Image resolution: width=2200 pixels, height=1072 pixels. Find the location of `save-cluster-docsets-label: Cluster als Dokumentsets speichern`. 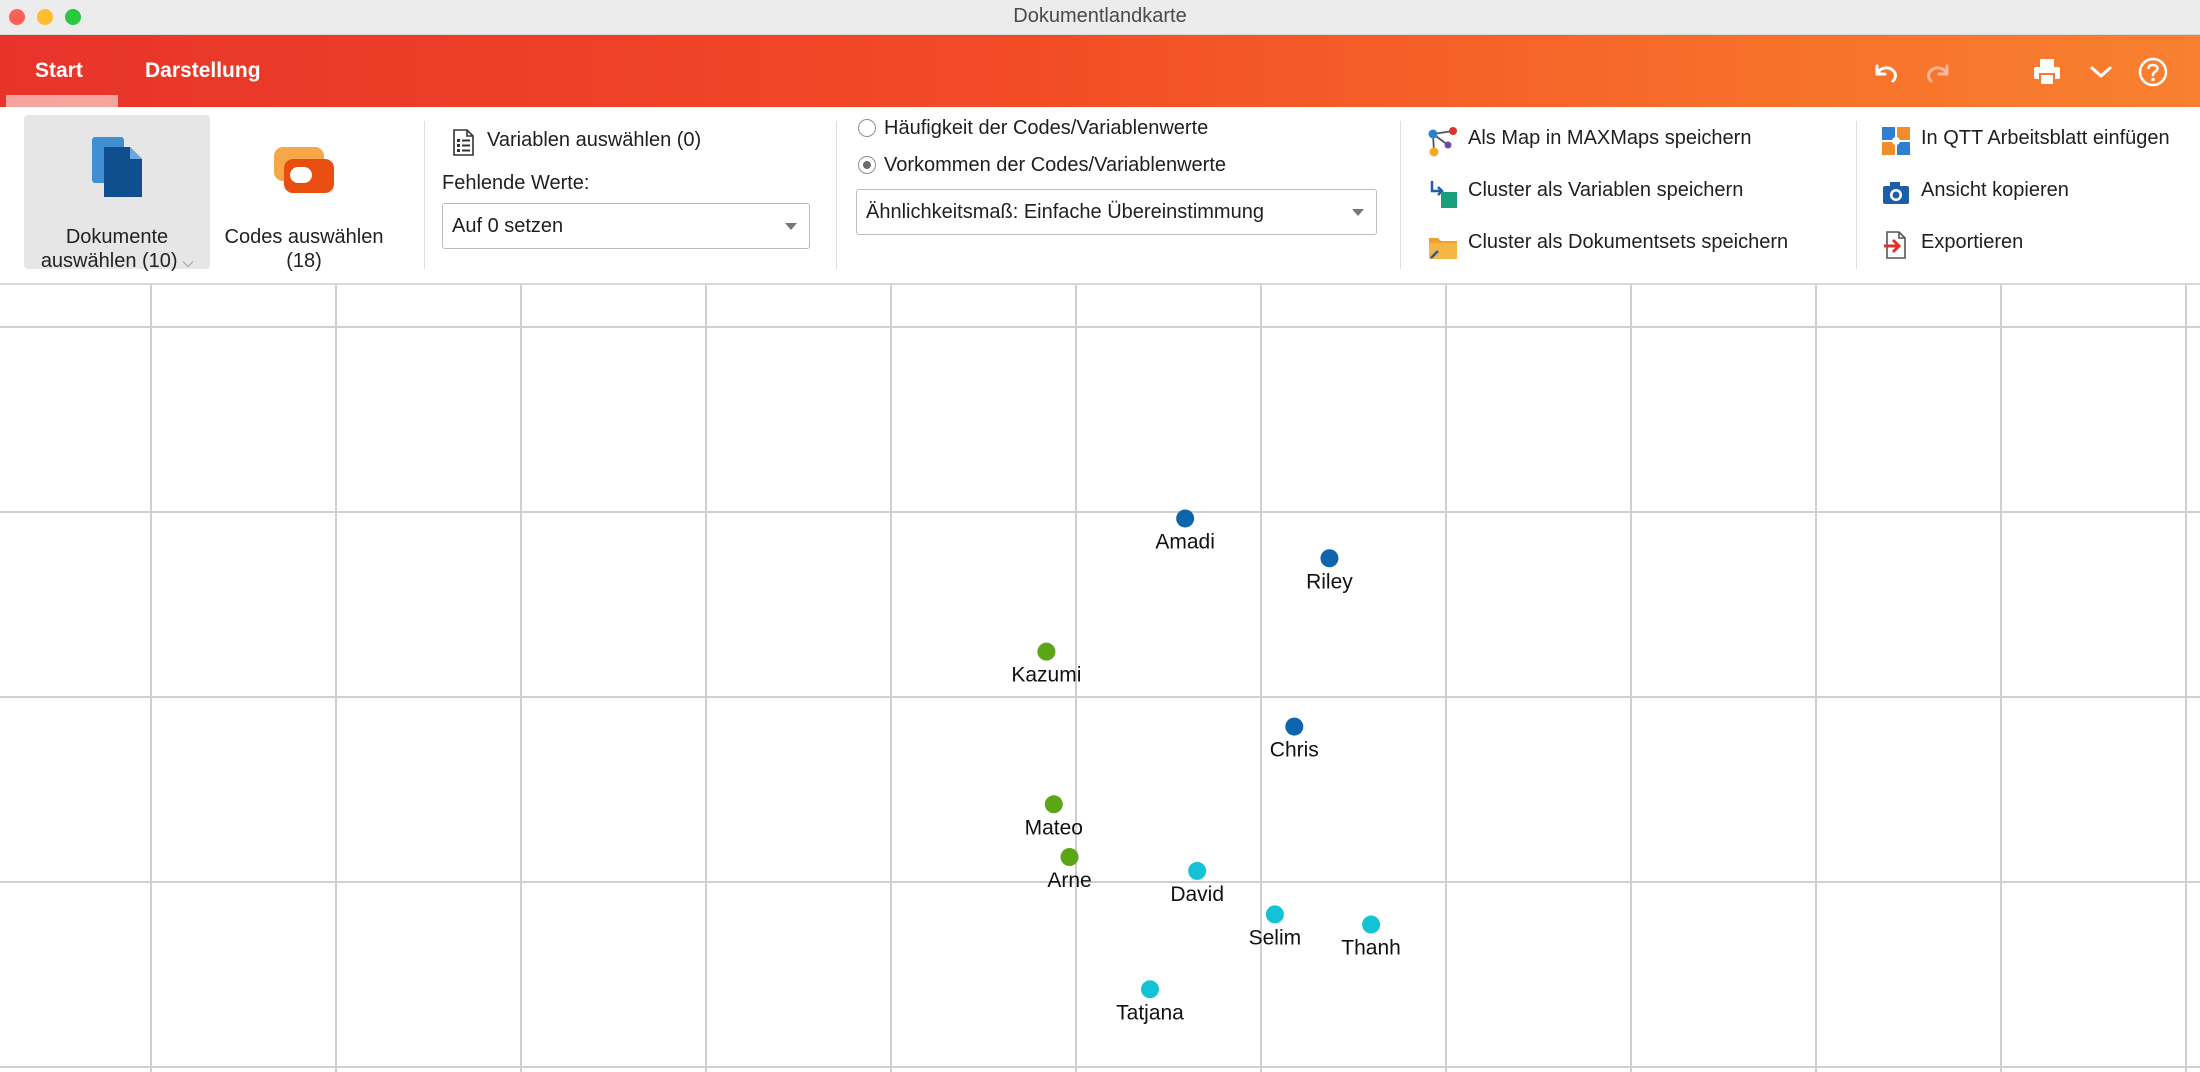

save-cluster-docsets-label: Cluster als Dokumentsets speichern is located at coordinates (1628, 242).